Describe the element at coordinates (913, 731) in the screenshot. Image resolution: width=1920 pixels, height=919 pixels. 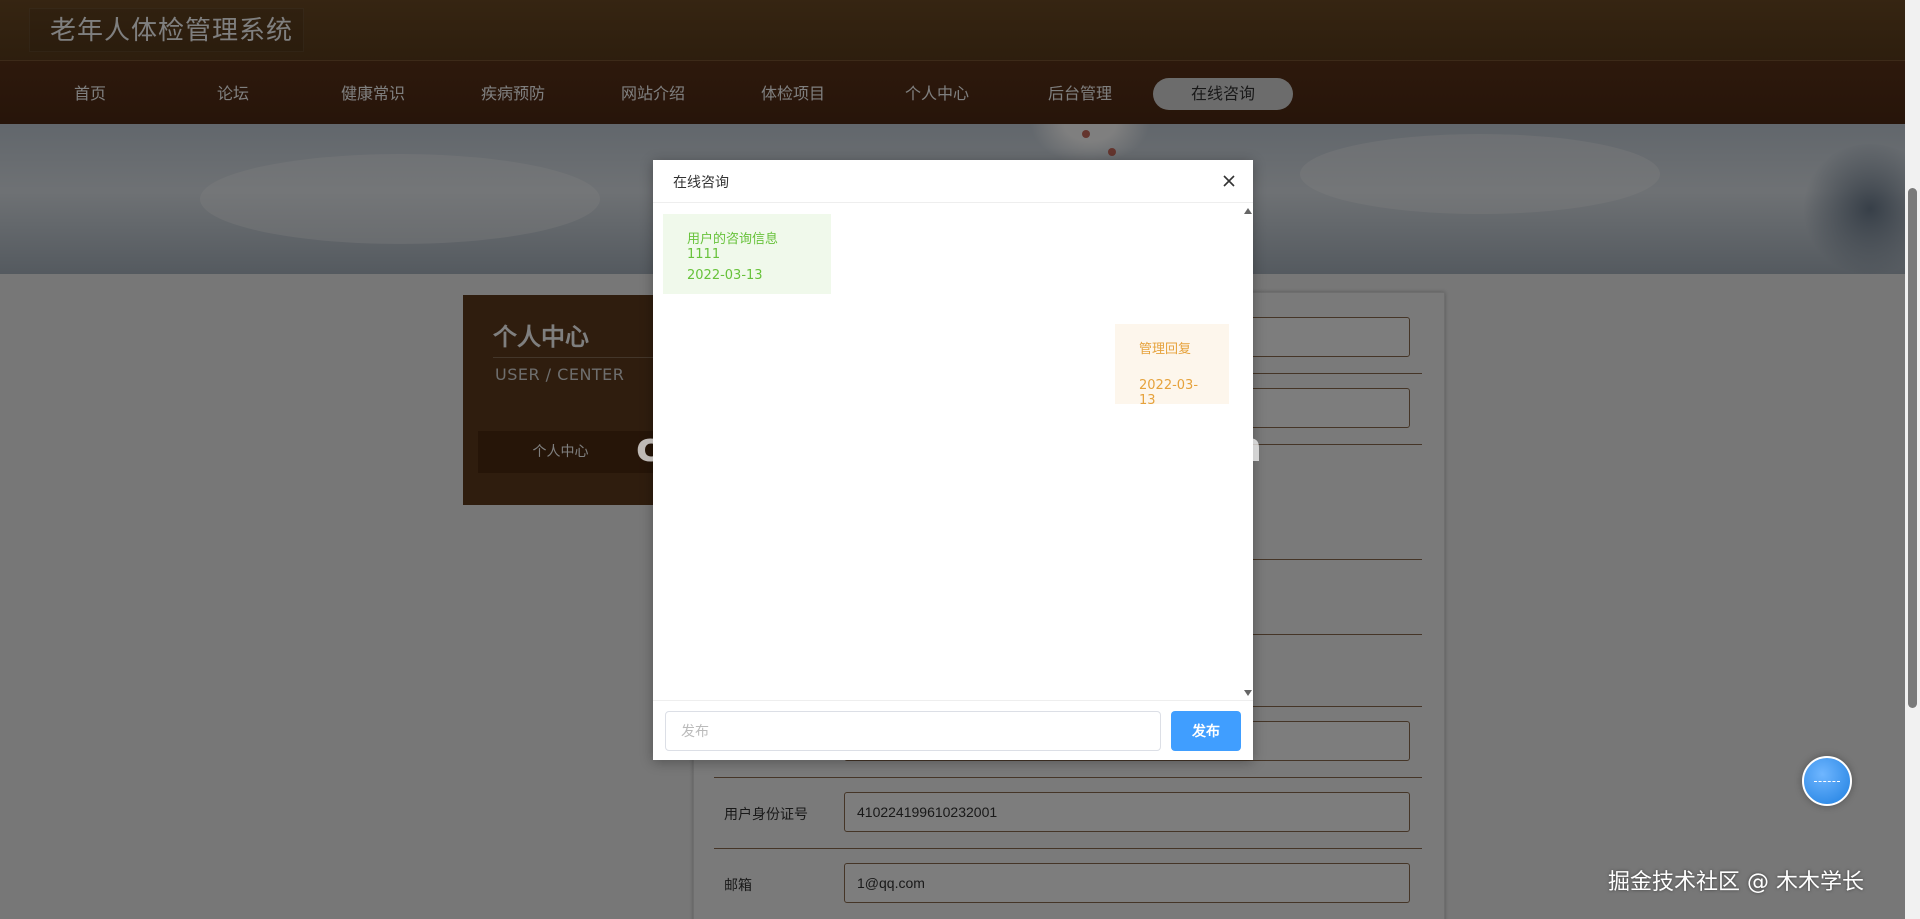
I see `chat-message-input` at that location.